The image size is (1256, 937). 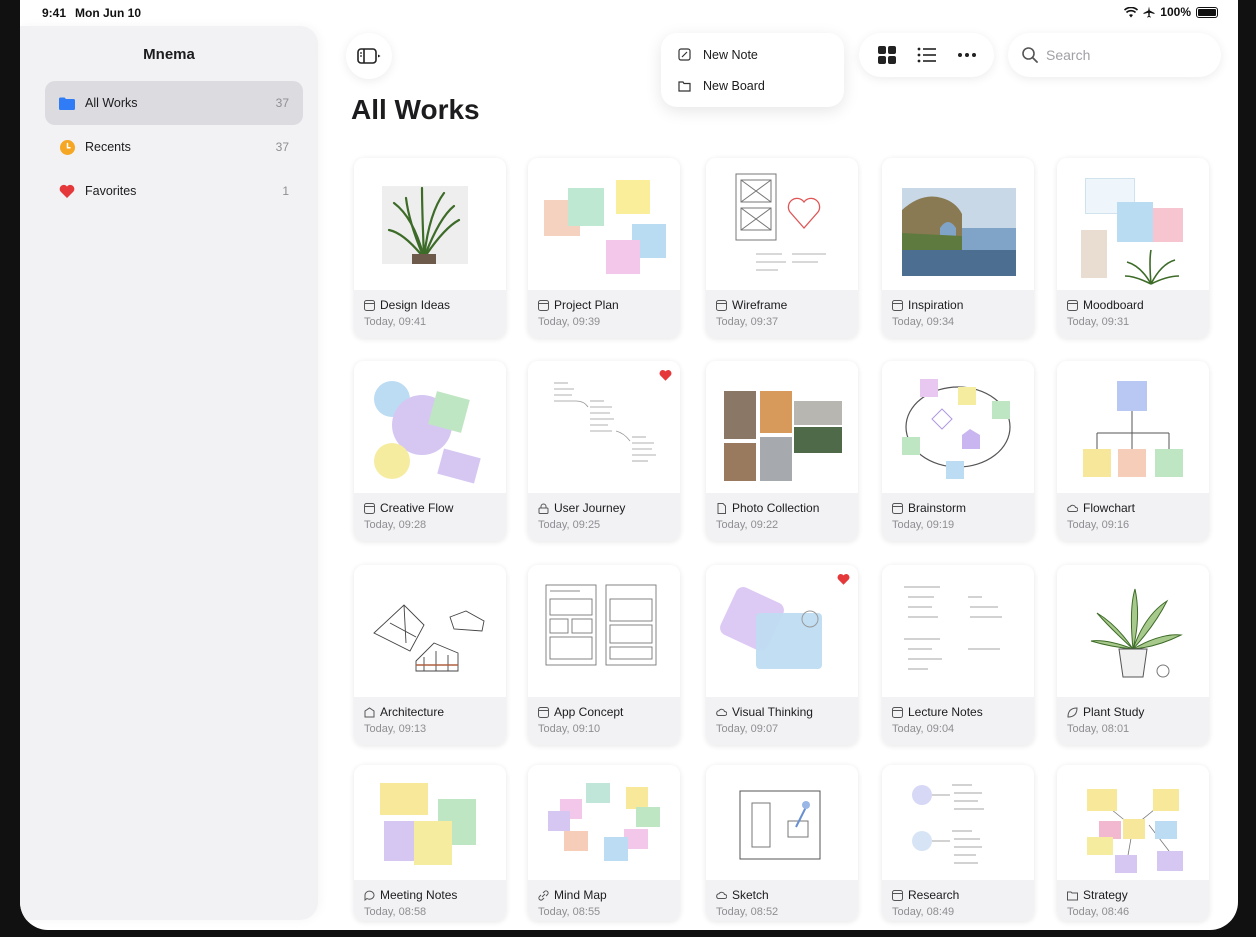 I want to click on building-icon, so click(x=369, y=711).